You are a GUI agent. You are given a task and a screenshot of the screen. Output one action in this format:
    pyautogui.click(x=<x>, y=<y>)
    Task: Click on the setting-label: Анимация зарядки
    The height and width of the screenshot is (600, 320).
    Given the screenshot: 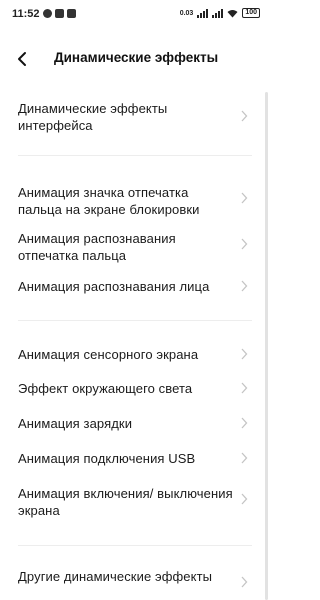 What is the action you would take?
    pyautogui.click(x=75, y=423)
    